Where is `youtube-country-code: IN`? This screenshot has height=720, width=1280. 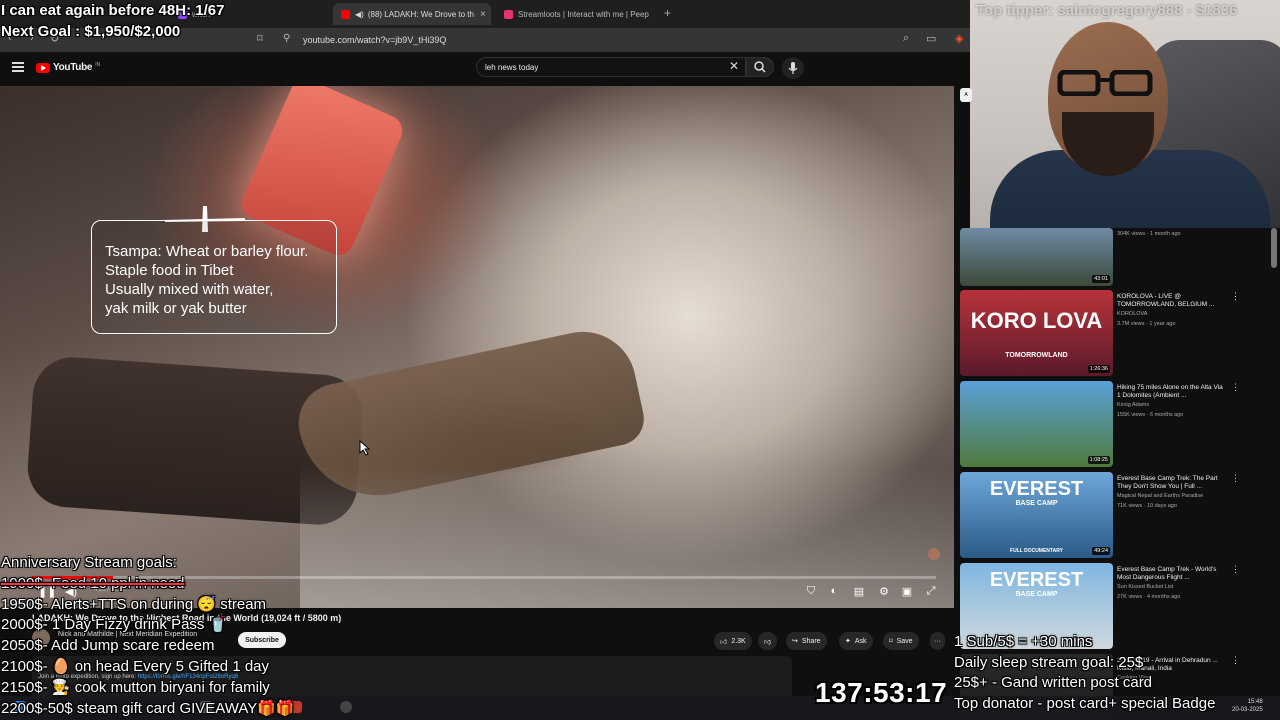
youtube-country-code: IN is located at coordinates (98, 64).